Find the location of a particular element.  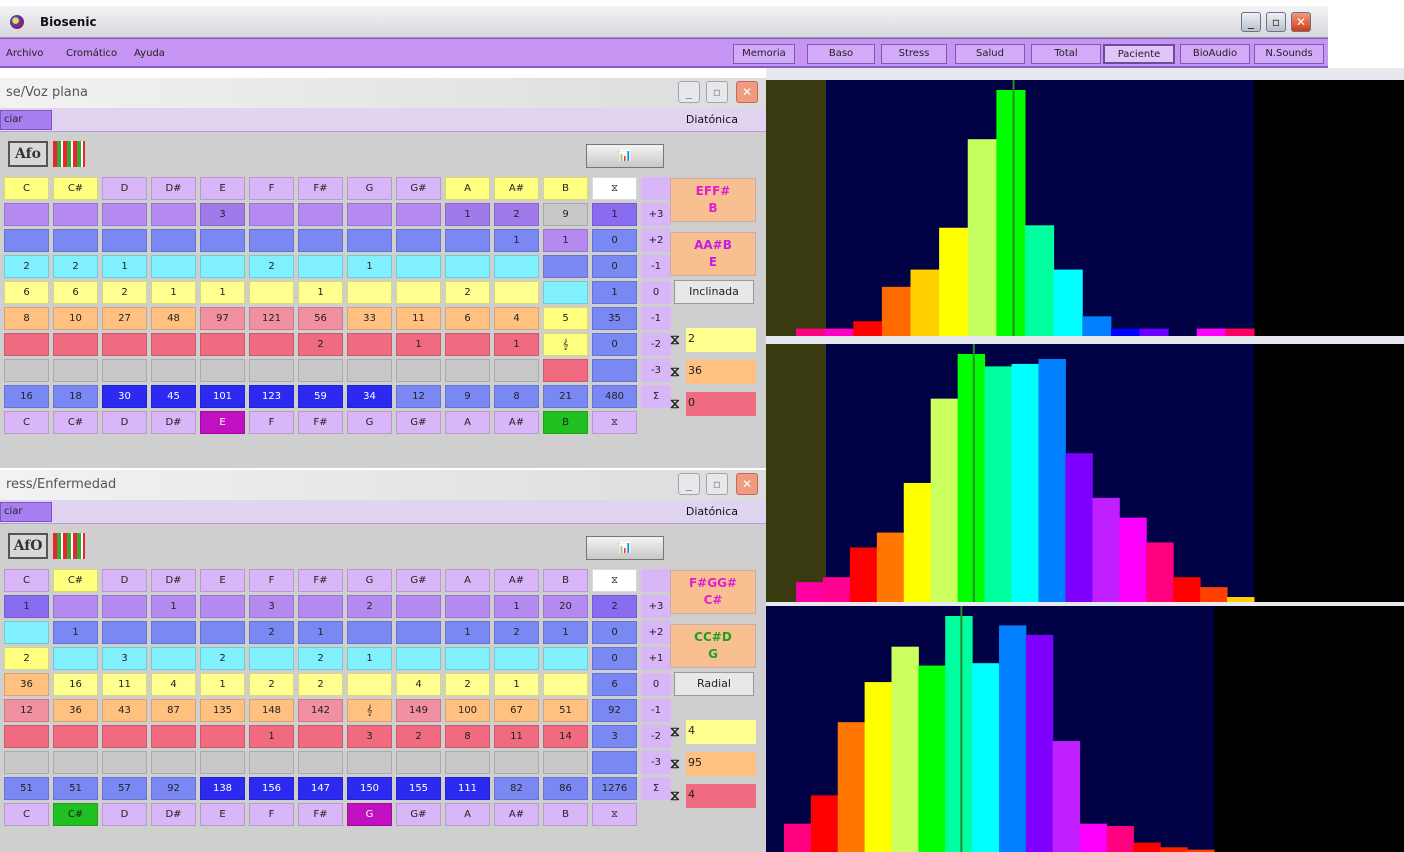

stat-box: 4 is located at coordinates (721, 796).